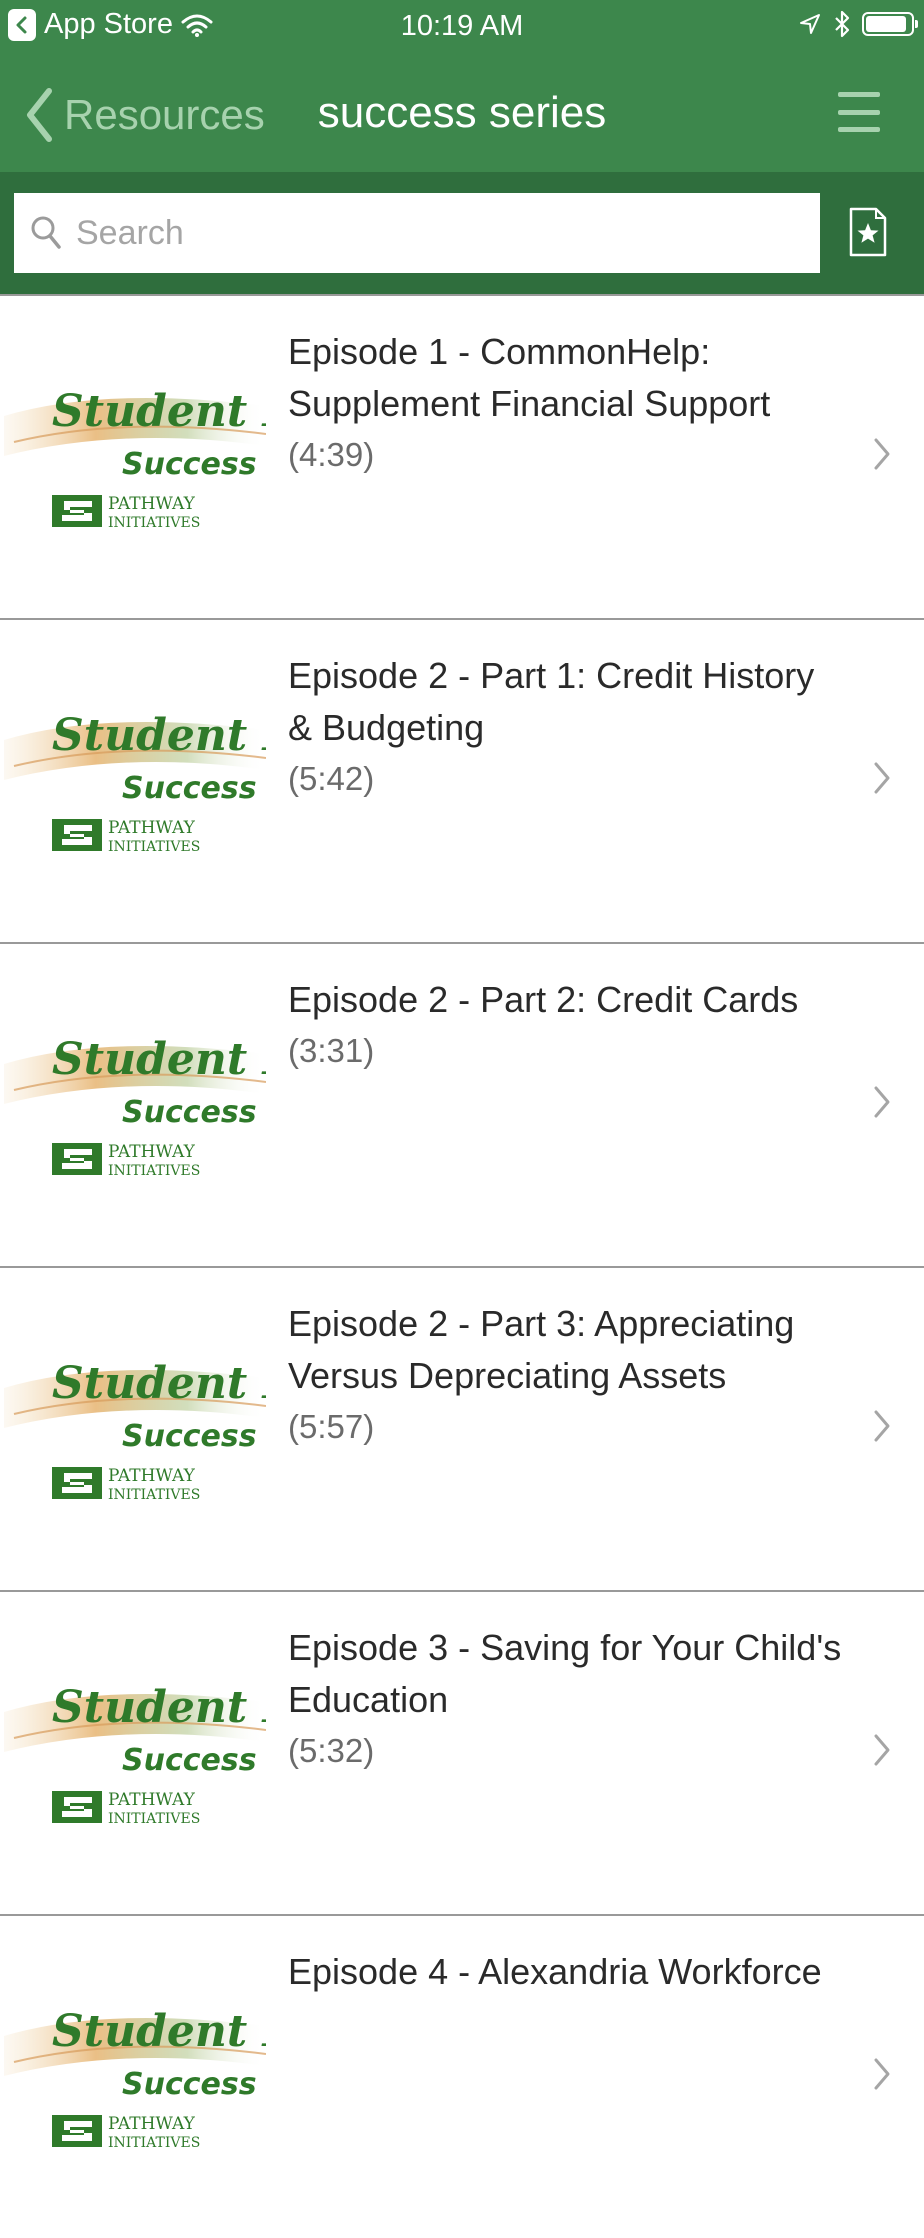  What do you see at coordinates (886, 24) in the screenshot?
I see `battery-level` at bounding box center [886, 24].